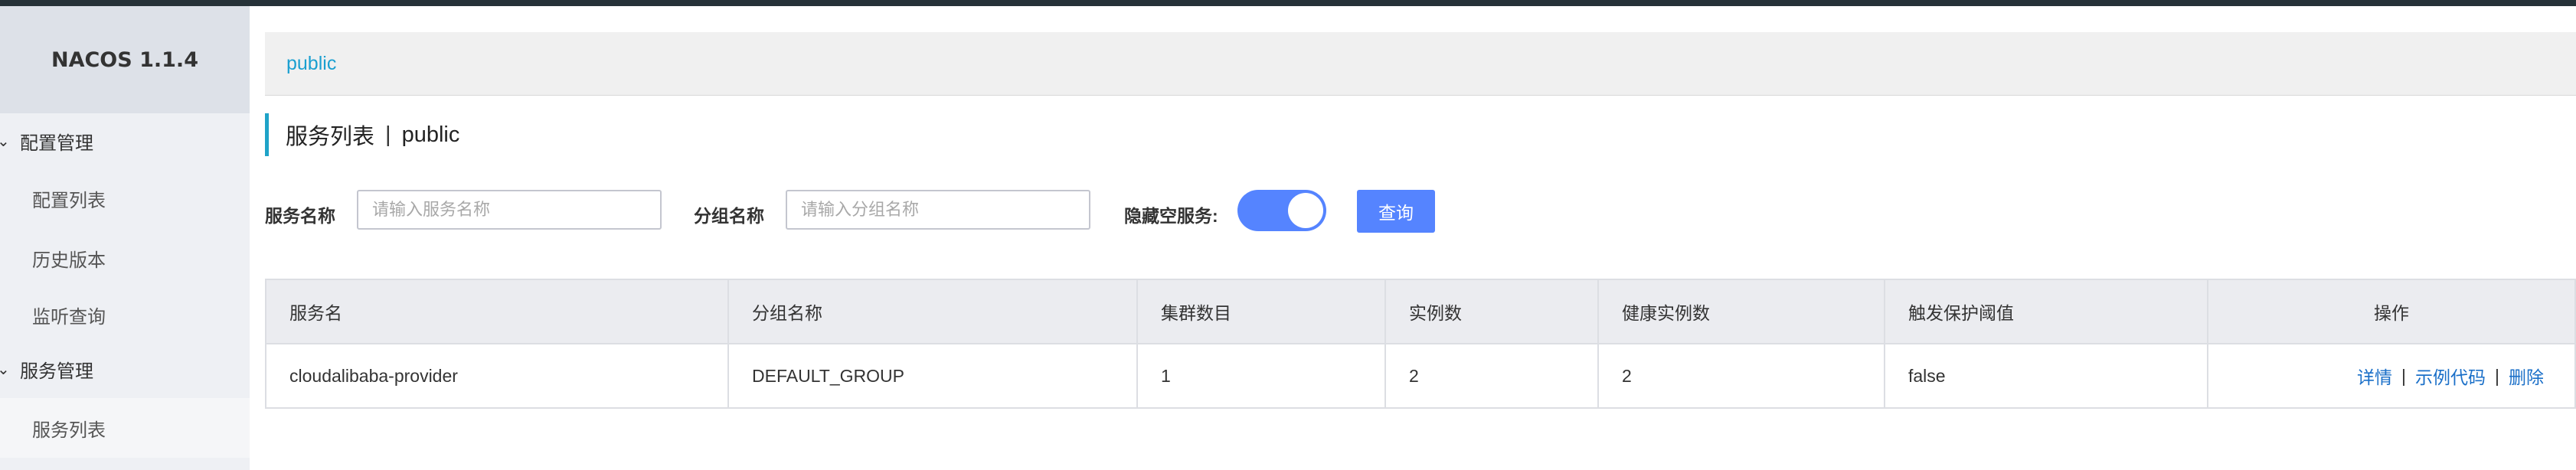 Image resolution: width=2576 pixels, height=470 pixels. Describe the element at coordinates (300, 216) in the screenshot. I see `service-name-label: 服务名称` at that location.